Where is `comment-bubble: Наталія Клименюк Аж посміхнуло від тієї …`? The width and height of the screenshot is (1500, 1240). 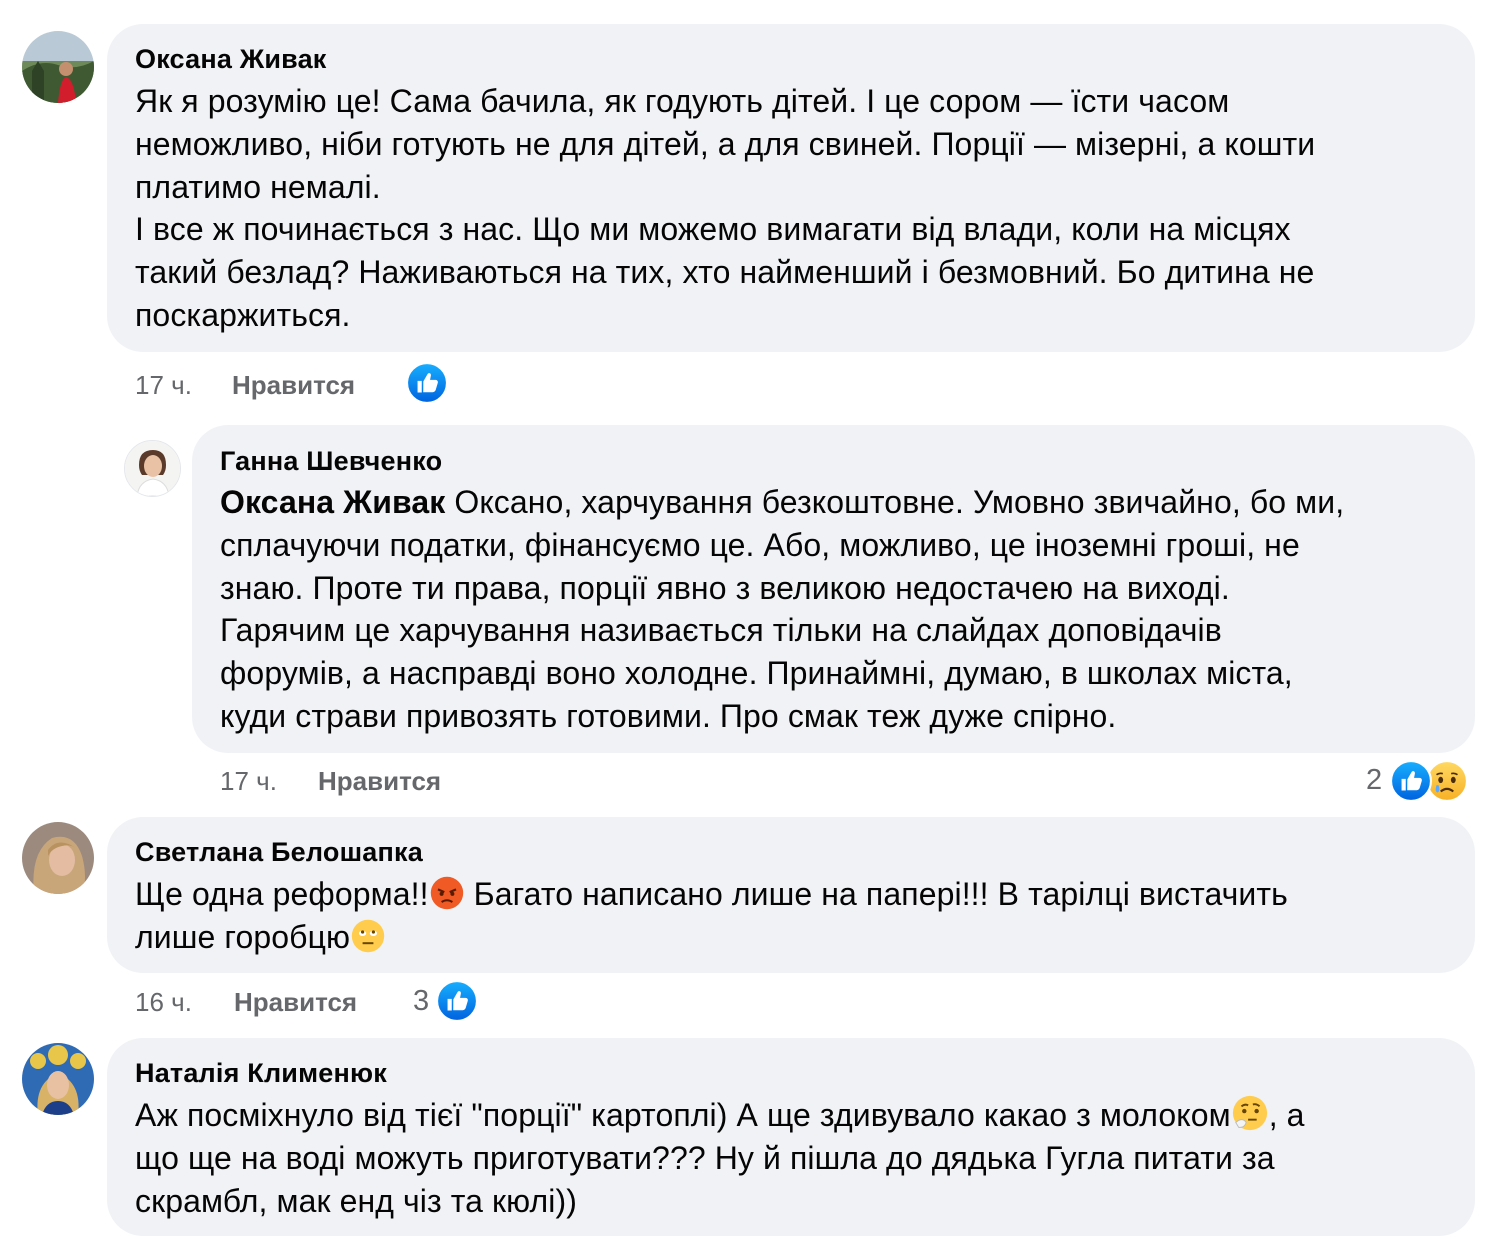
comment-bubble: Наталія Клименюк Аж посміхнуло від тієї … is located at coordinates (791, 1137).